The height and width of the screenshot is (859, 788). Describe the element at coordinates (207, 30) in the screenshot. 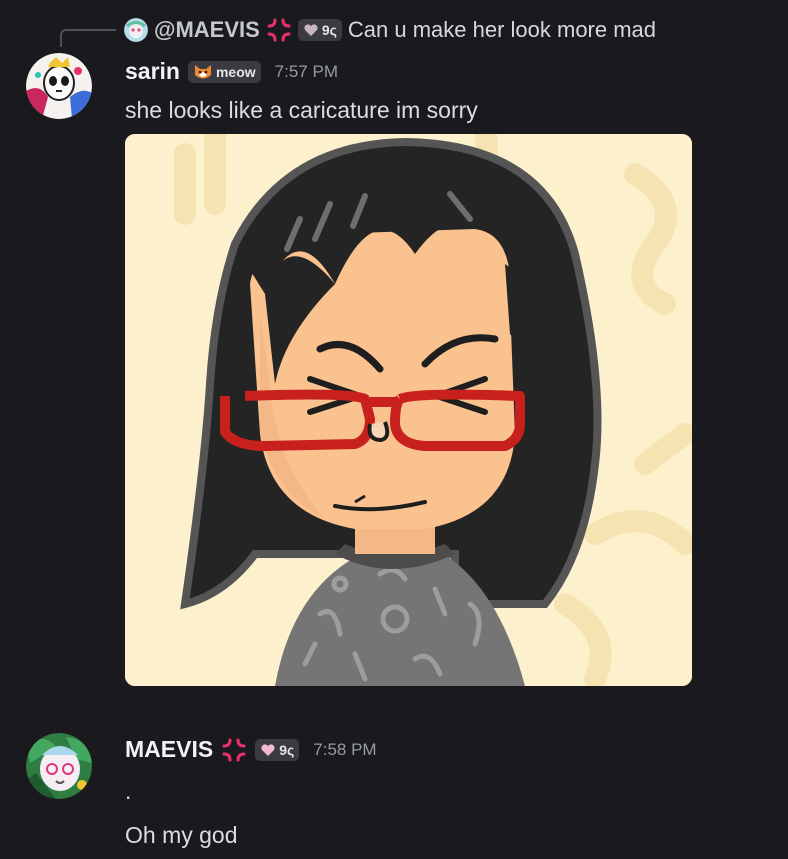

I see `reply-mention: @MAEVIS` at that location.